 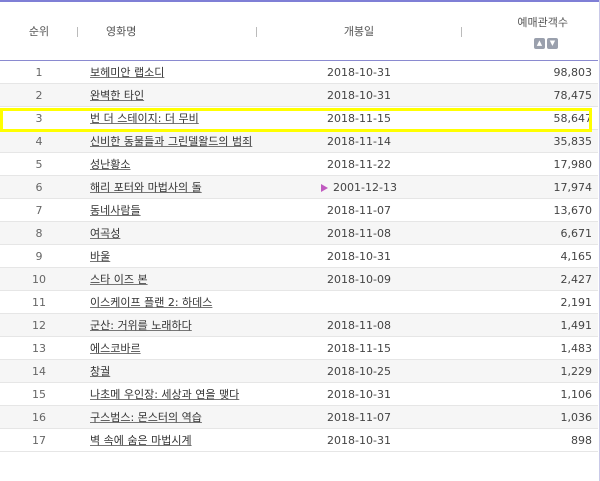 I want to click on rank-cell: 12, so click(x=39, y=325).